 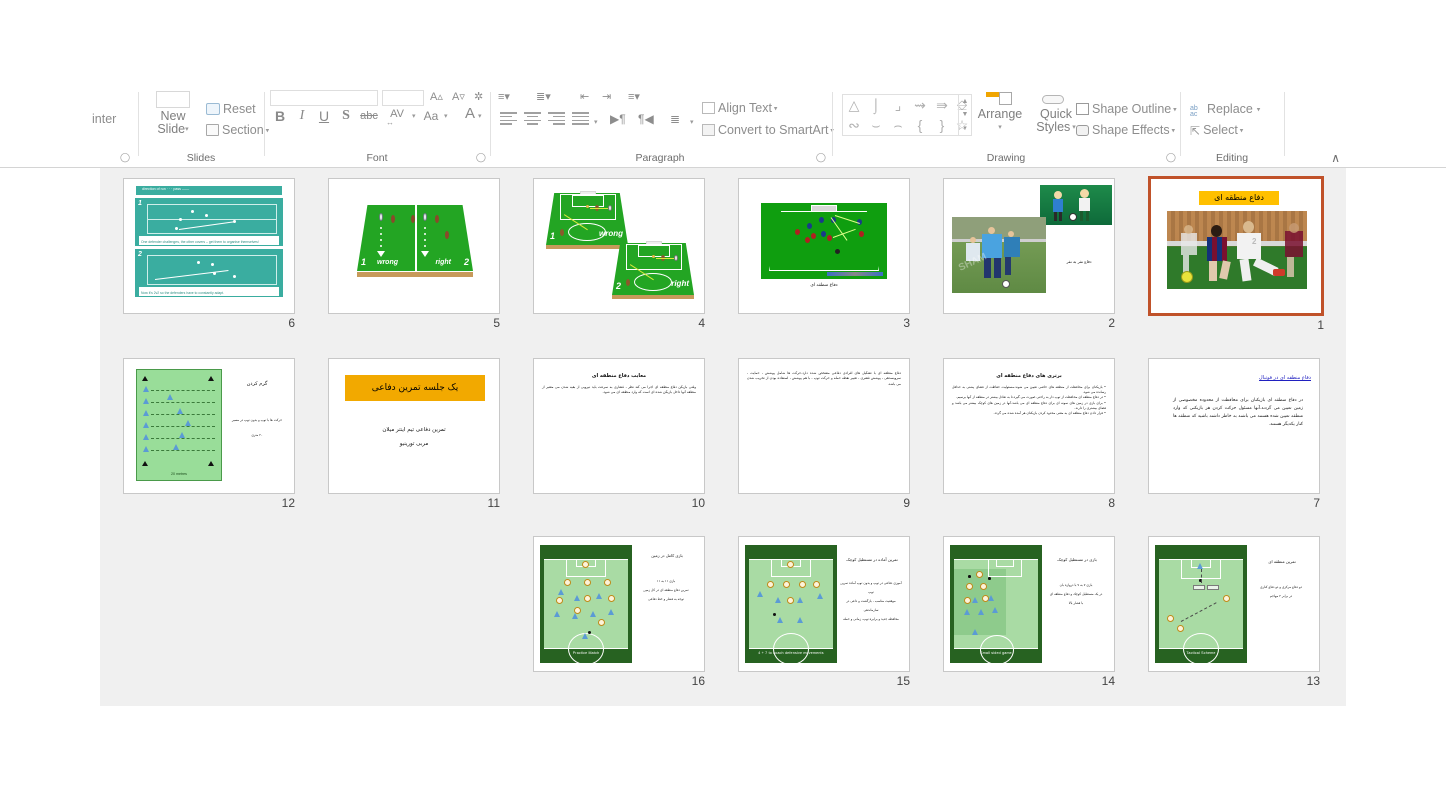 I want to click on underline-button: U, so click(x=324, y=116).